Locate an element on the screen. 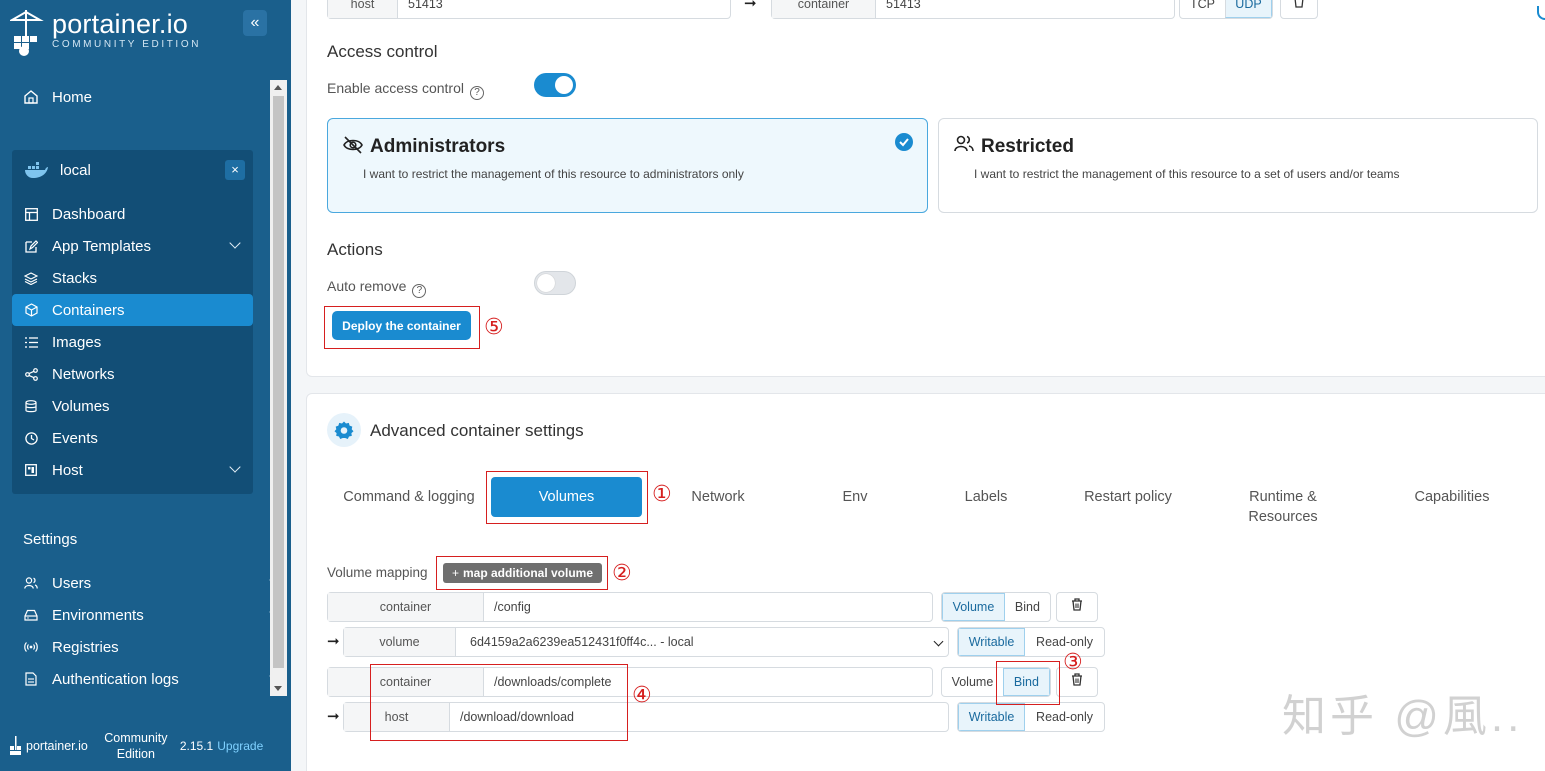 The width and height of the screenshot is (1545, 771). tab-command-logging: Command & logging is located at coordinates (409, 497).